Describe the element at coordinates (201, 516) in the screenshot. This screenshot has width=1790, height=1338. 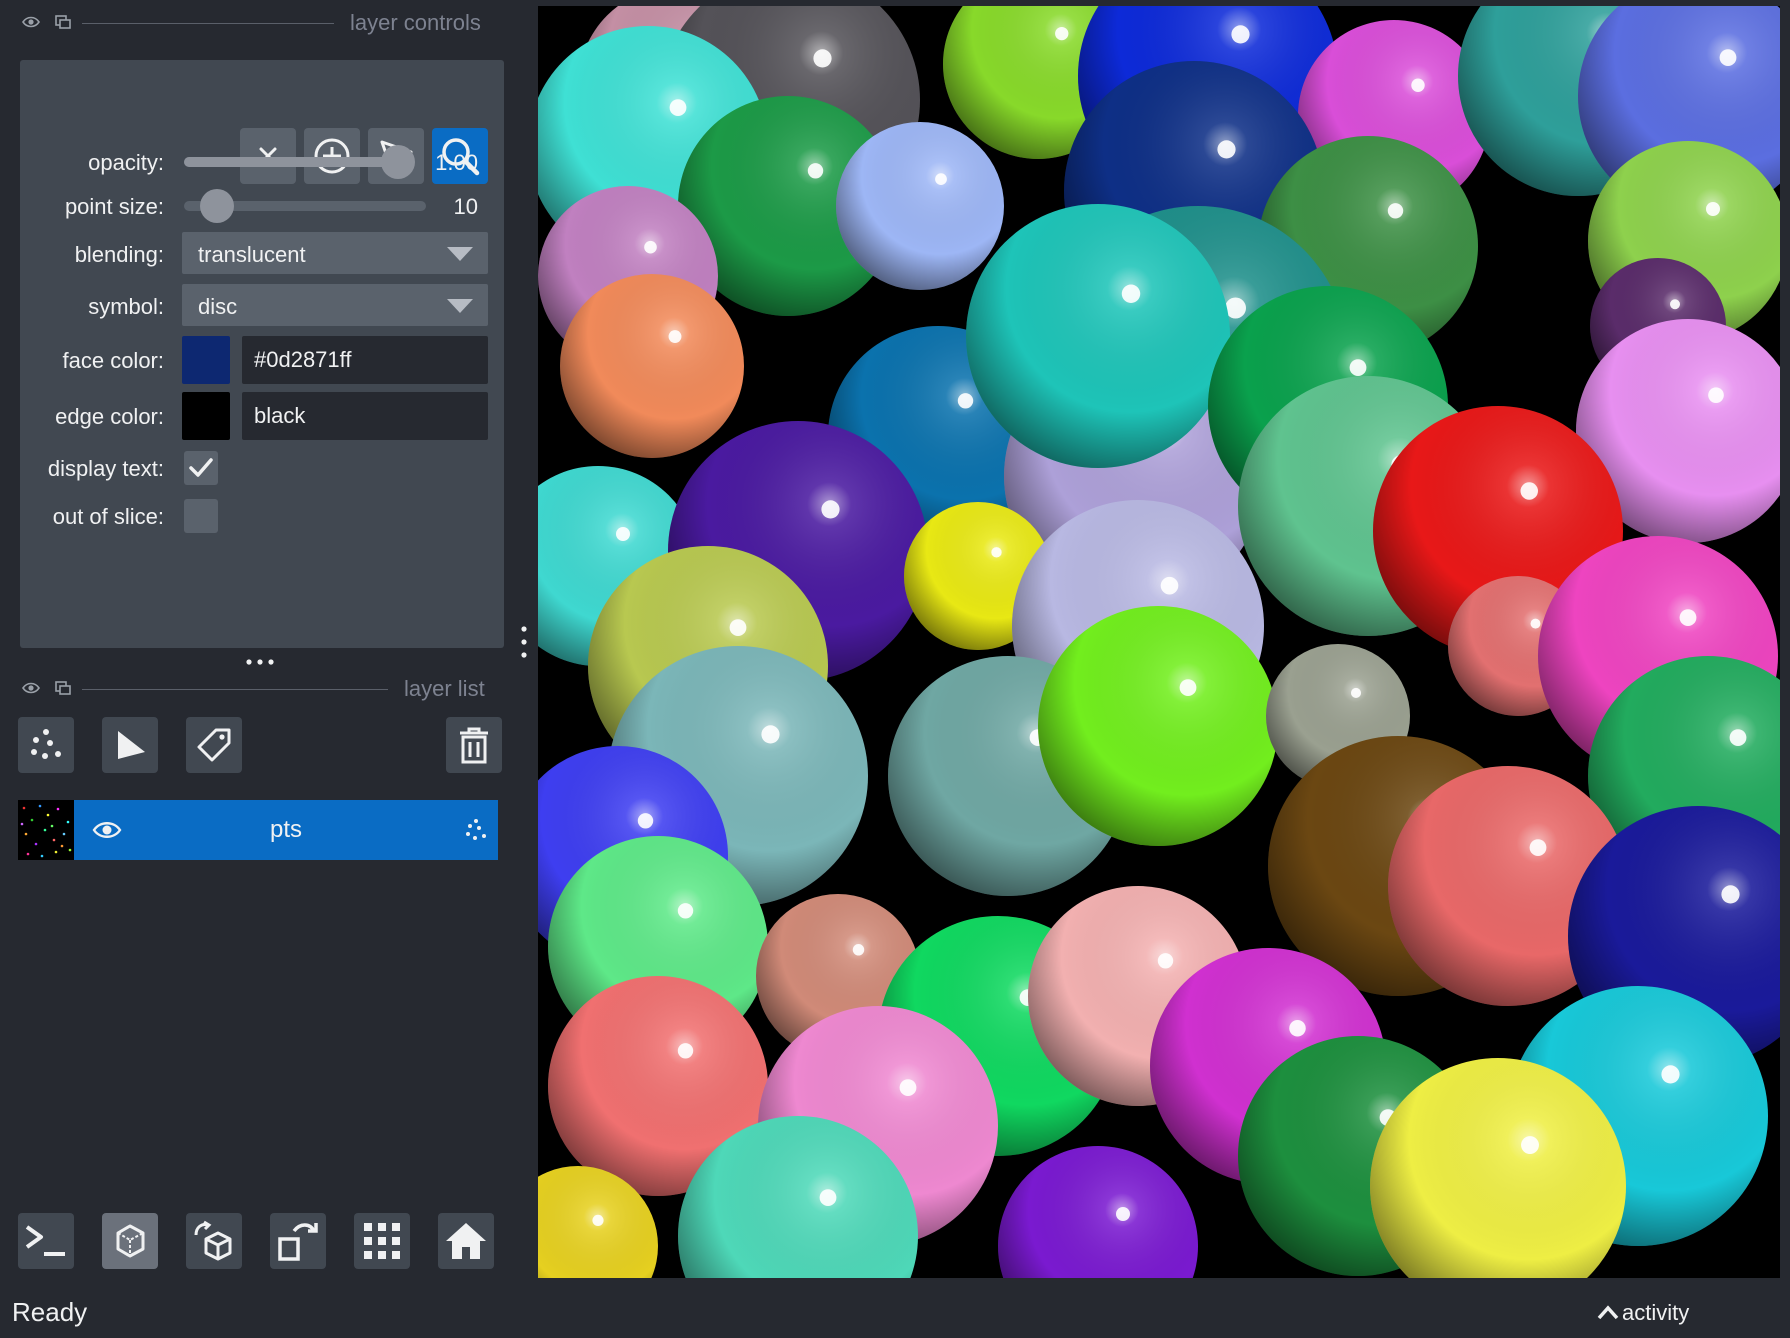
I see `out-of-slice-checkbox` at that location.